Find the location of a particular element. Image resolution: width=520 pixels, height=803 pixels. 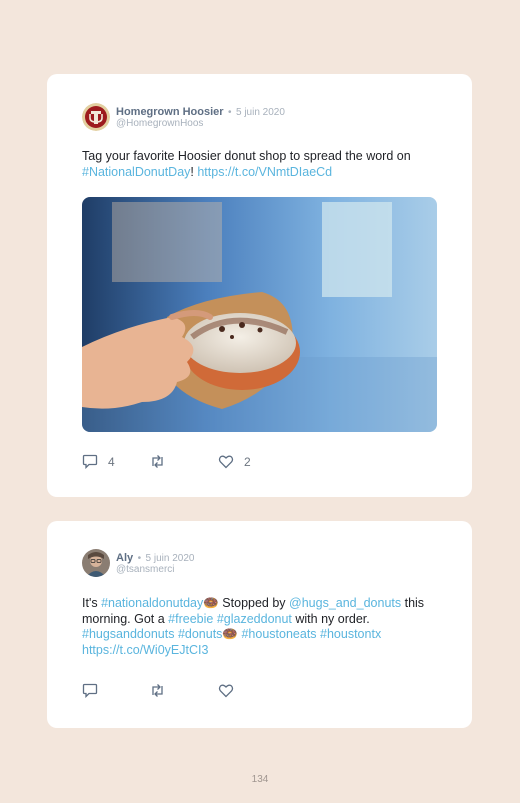

like-button: 2 is located at coordinates (234, 461).